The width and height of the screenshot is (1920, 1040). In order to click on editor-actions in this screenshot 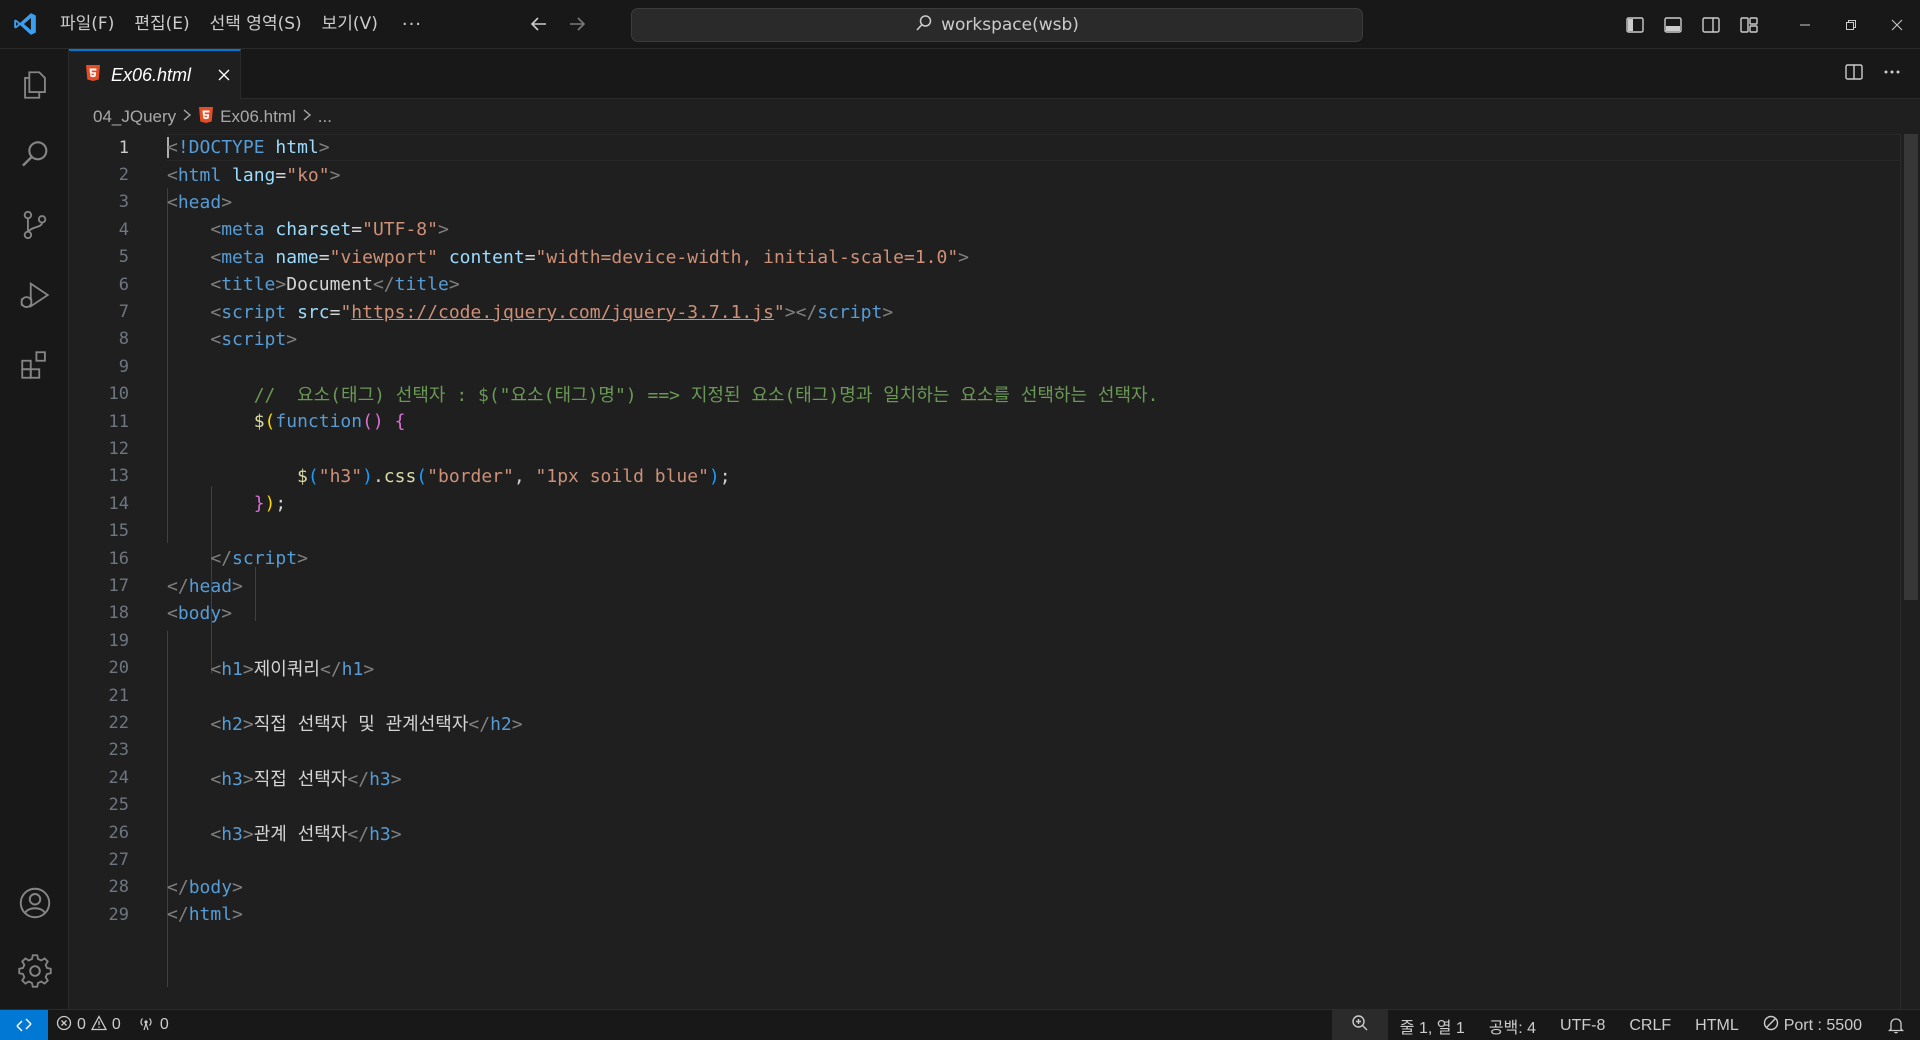, I will do `click(1873, 74)`.